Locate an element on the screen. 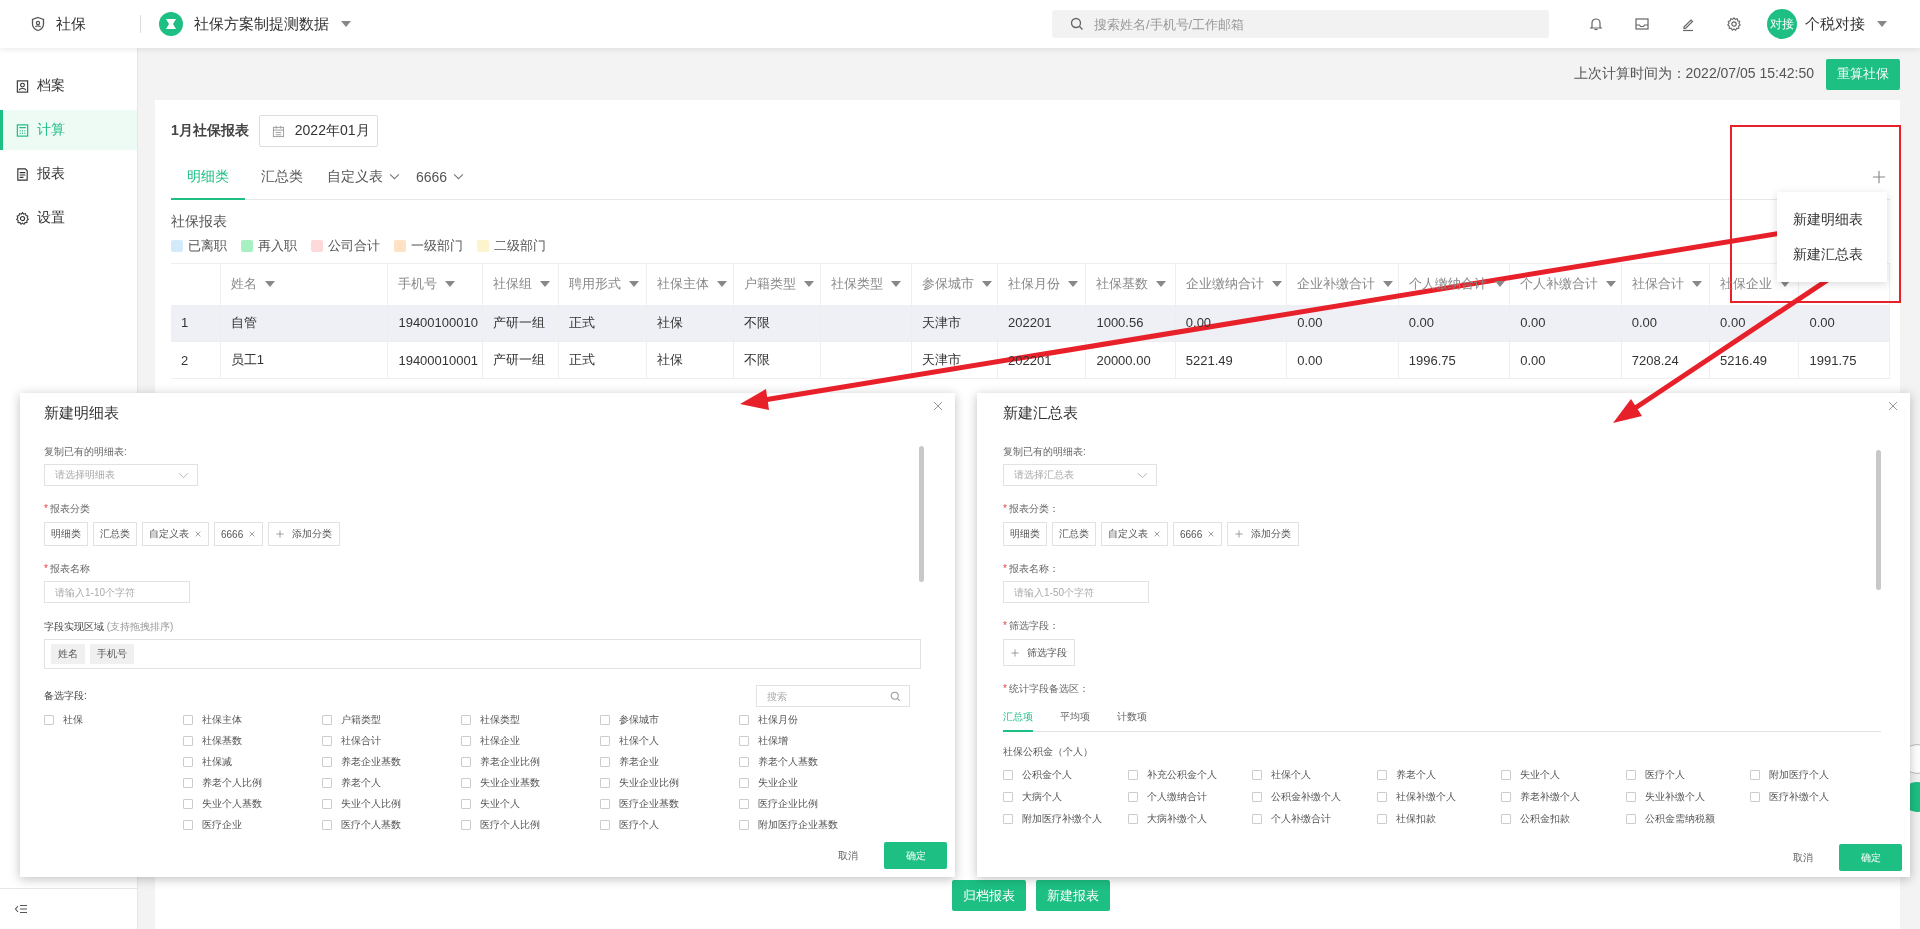 The width and height of the screenshot is (1920, 929). checkbox-item: 社保减 is located at coordinates (252, 762).